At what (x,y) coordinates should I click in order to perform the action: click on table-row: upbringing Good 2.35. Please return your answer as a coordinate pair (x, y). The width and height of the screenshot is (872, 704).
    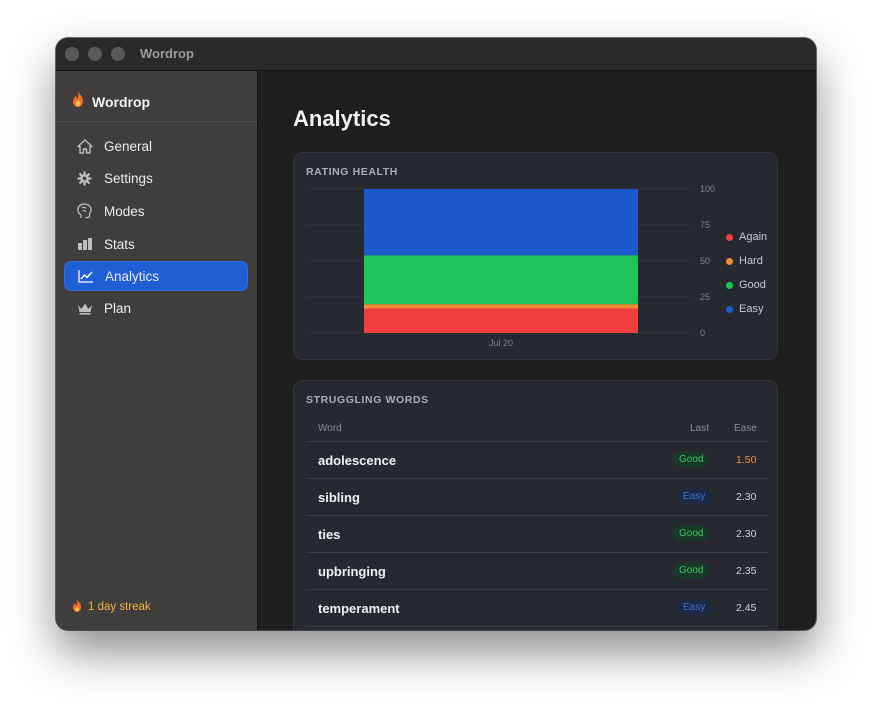
    Looking at the image, I should click on (537, 571).